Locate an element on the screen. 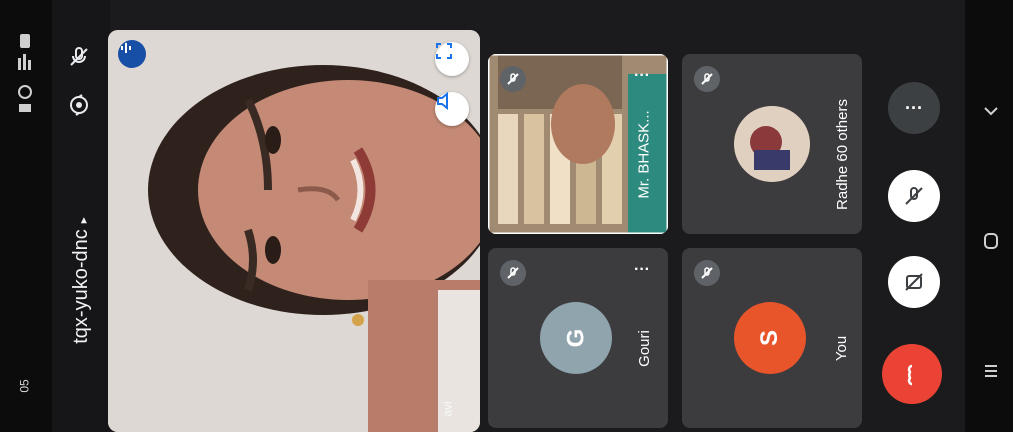  participant-name-first: Radhe is located at coordinates (842, 187).